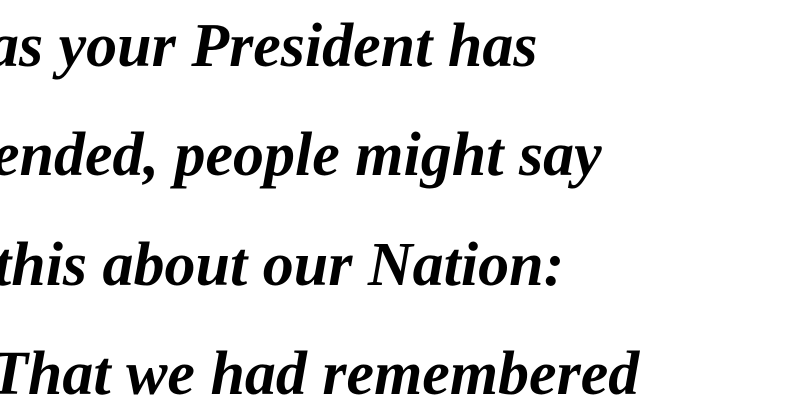  I want to click on text-line-1: as your President has, so click(269, 46).